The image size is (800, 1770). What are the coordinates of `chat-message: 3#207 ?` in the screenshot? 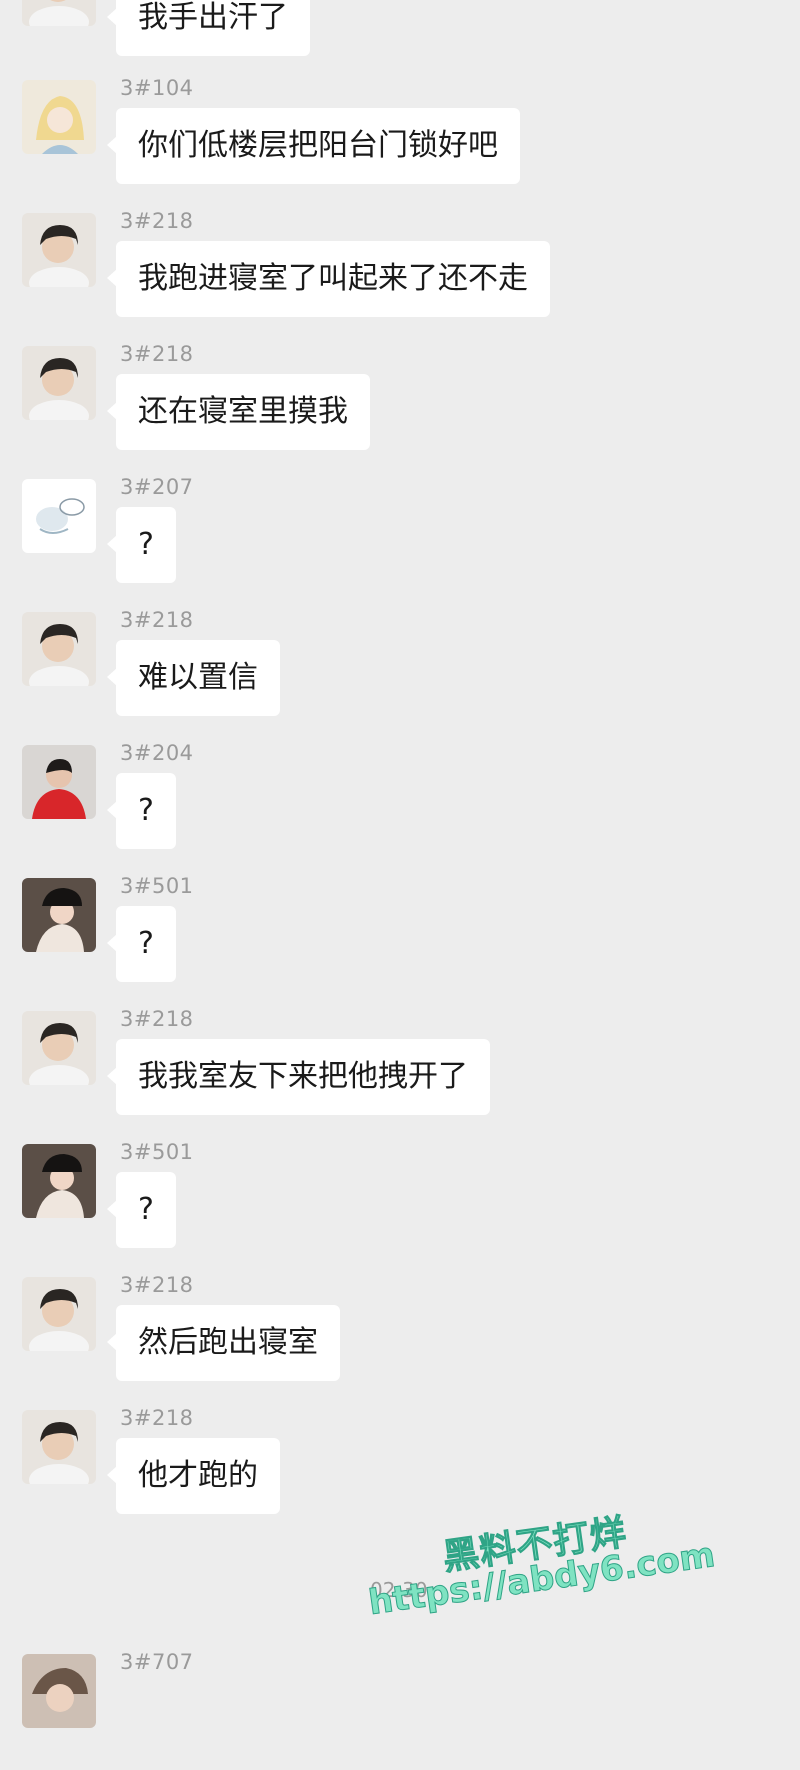 It's located at (400, 535).